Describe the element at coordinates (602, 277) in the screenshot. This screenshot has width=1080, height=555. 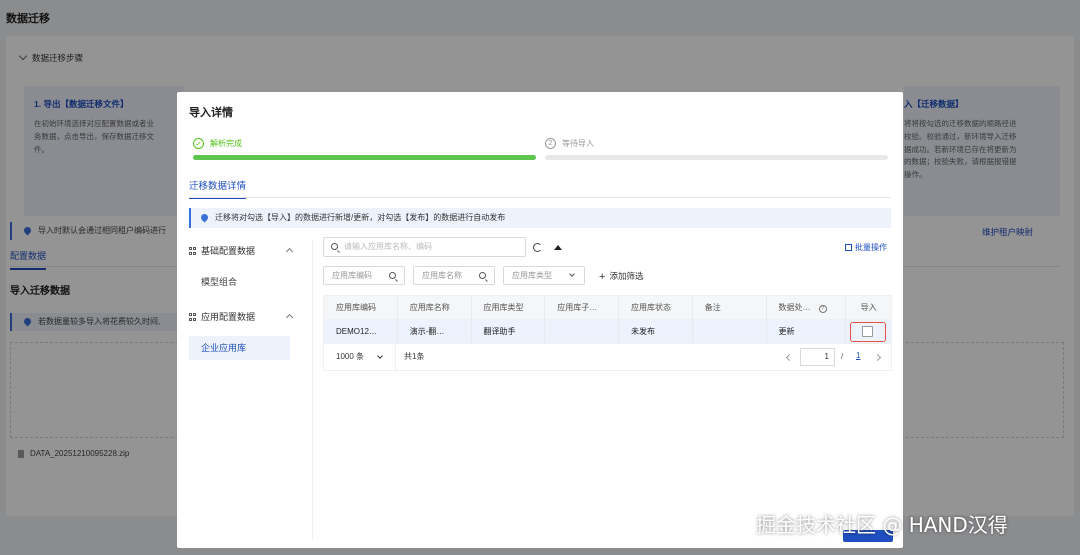
I see `plus-icon: +` at that location.